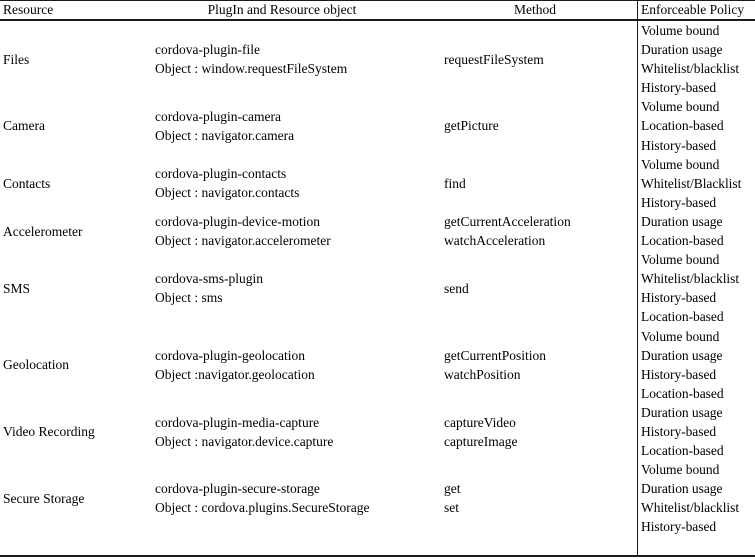 The width and height of the screenshot is (755, 559). What do you see at coordinates (535, 9) in the screenshot?
I see `column-header-method: Method` at bounding box center [535, 9].